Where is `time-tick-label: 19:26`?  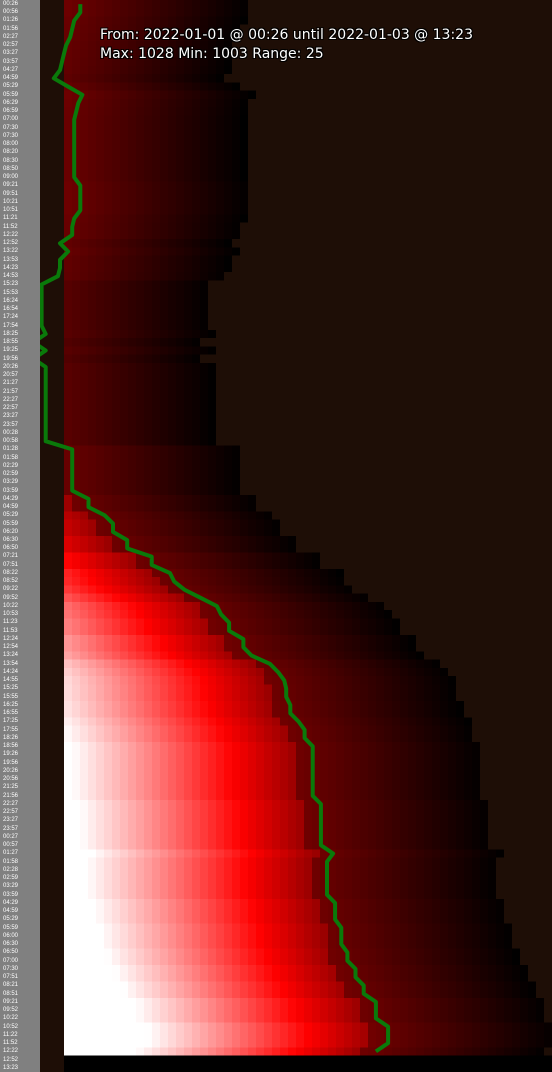 time-tick-label: 19:26 is located at coordinates (11, 754).